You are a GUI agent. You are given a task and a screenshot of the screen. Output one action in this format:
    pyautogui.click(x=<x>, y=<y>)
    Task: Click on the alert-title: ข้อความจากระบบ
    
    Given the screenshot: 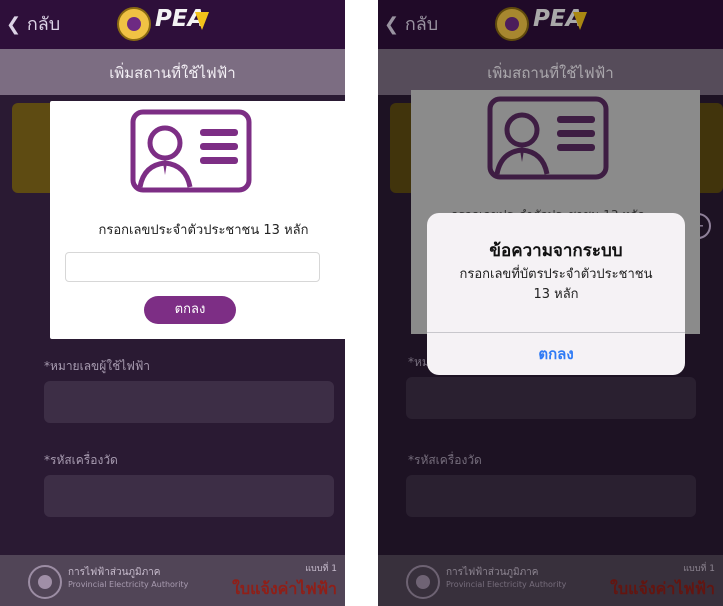 What is the action you would take?
    pyautogui.click(x=556, y=251)
    